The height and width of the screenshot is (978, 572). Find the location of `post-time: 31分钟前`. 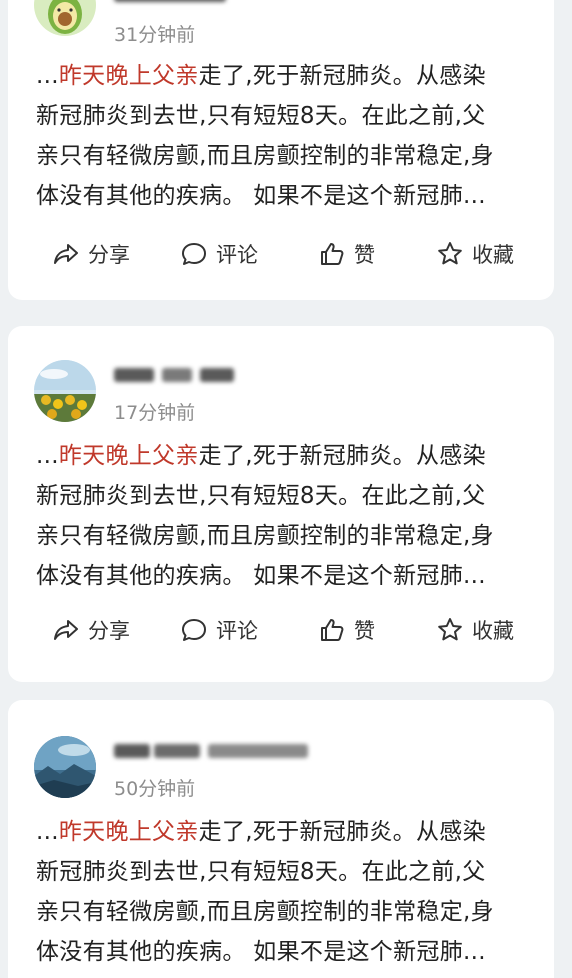

post-time: 31分钟前 is located at coordinates (155, 35).